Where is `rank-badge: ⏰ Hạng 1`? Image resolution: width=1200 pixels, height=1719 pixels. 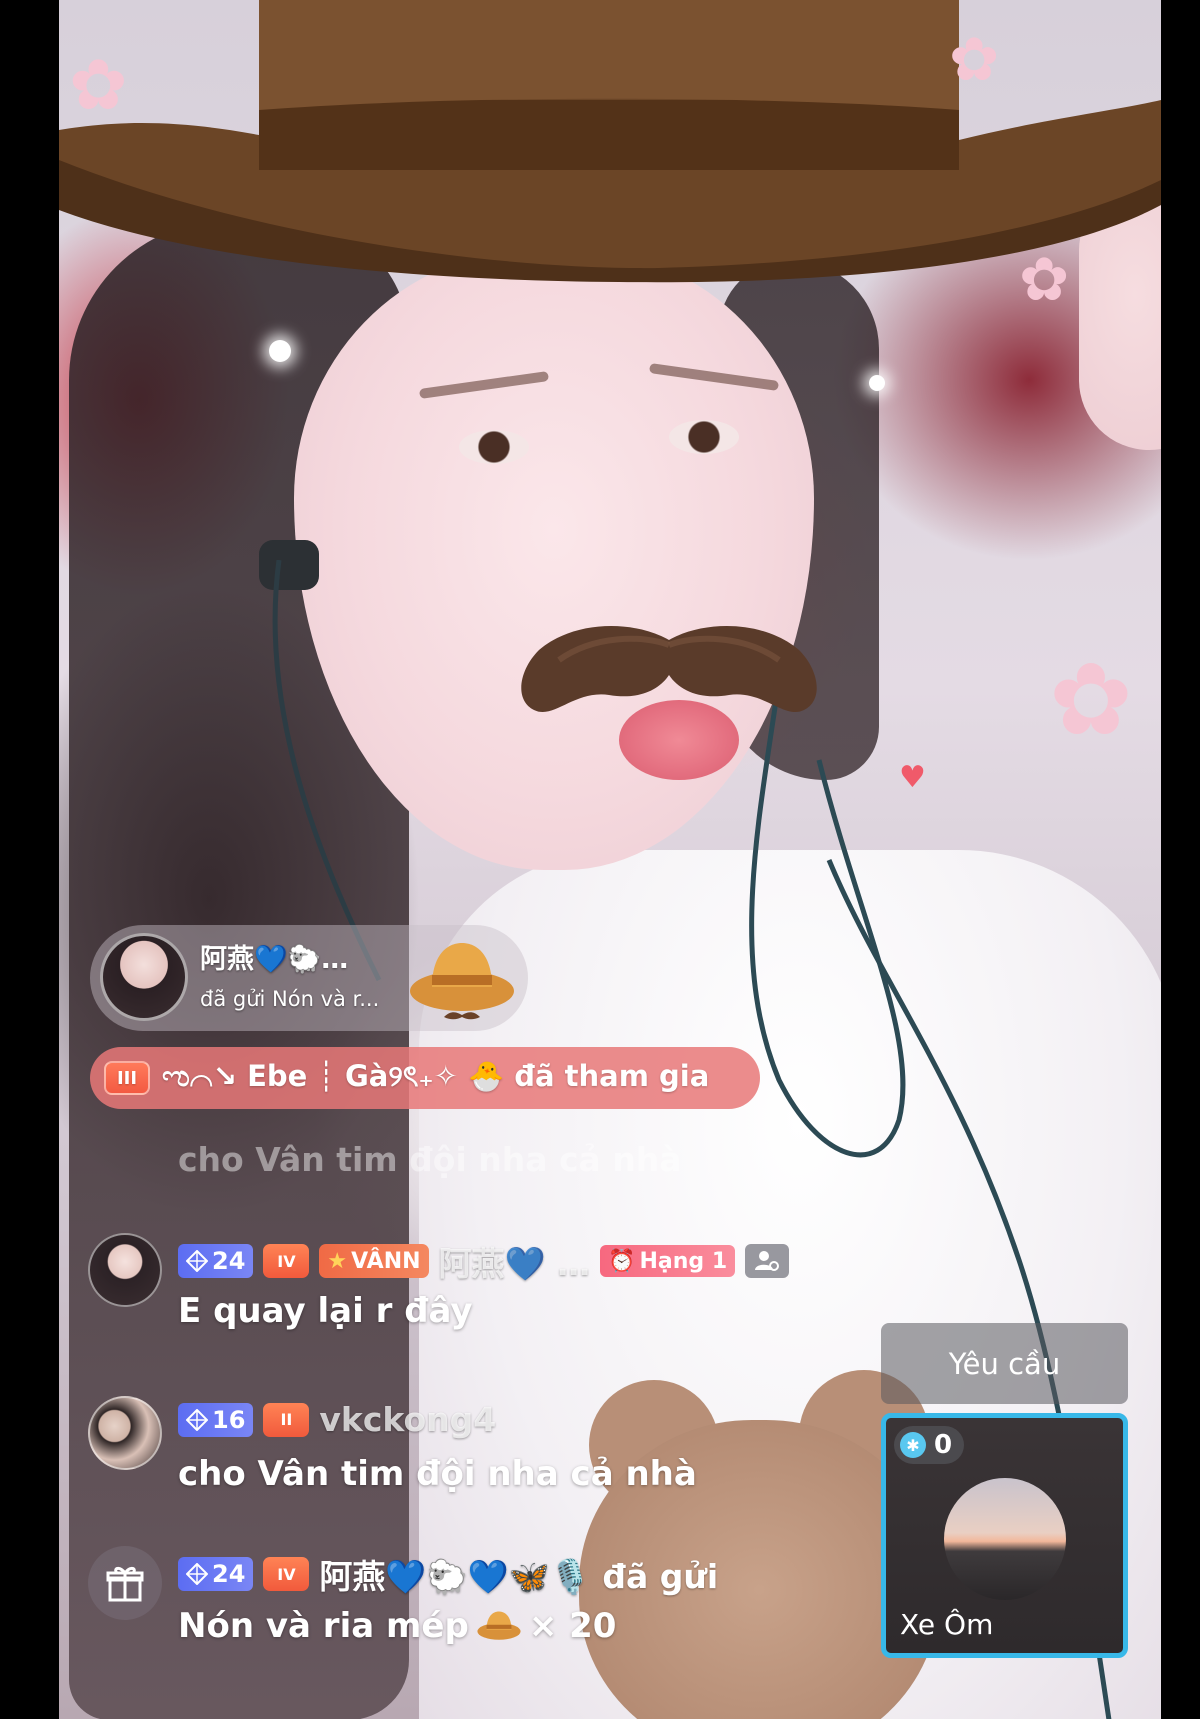 rank-badge: ⏰ Hạng 1 is located at coordinates (668, 1261).